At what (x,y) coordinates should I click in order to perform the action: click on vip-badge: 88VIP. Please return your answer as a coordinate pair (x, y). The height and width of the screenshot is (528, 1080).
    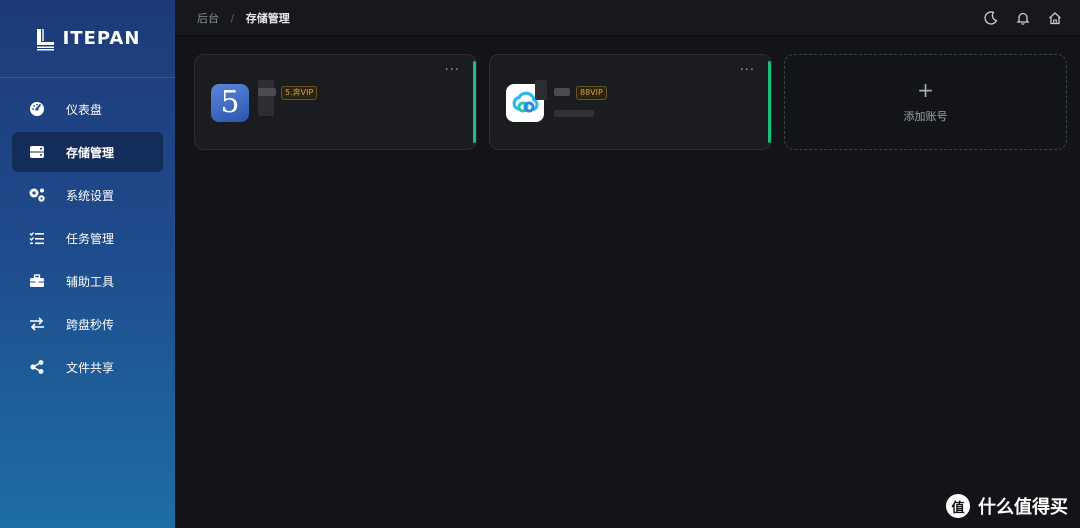
    Looking at the image, I should click on (591, 93).